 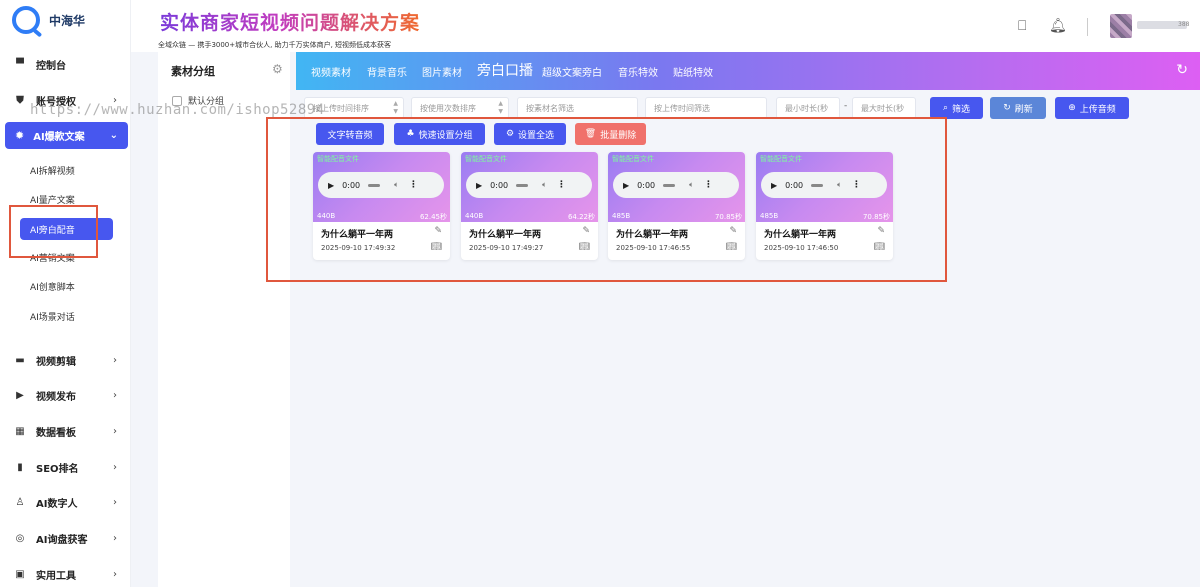 I want to click on sub-item-ai-narration: AI旁白配音, so click(x=66, y=229).